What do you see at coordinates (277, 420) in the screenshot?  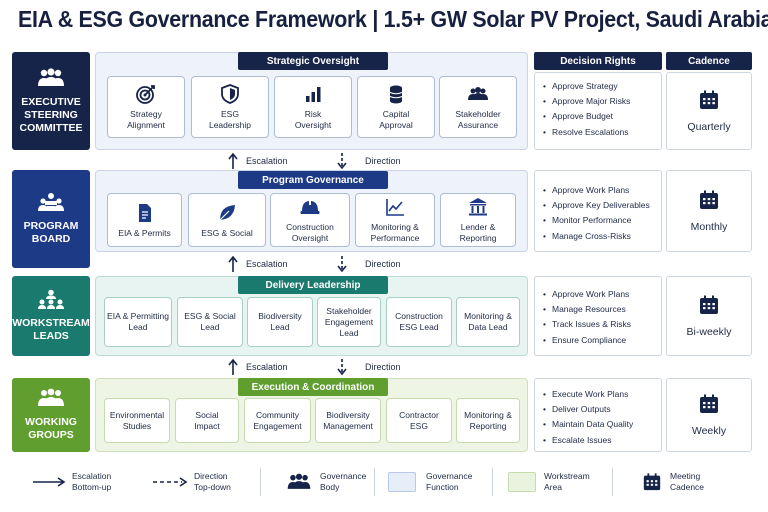 I see `card-label: Community Engagement` at bounding box center [277, 420].